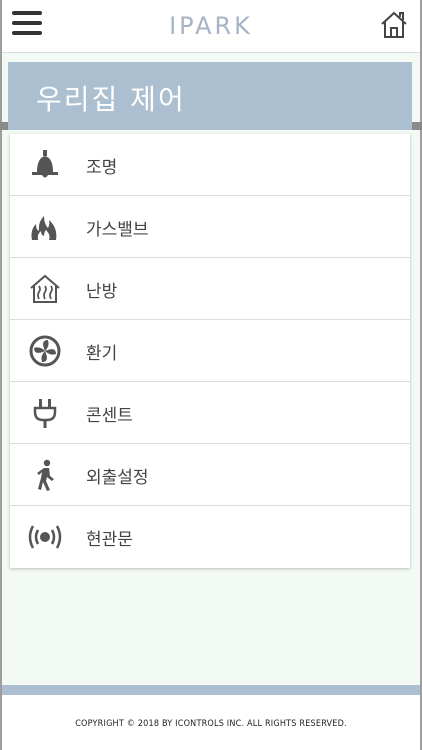 This screenshot has height=750, width=422. What do you see at coordinates (210, 96) in the screenshot?
I see `section-banner: 우리집 제어` at bounding box center [210, 96].